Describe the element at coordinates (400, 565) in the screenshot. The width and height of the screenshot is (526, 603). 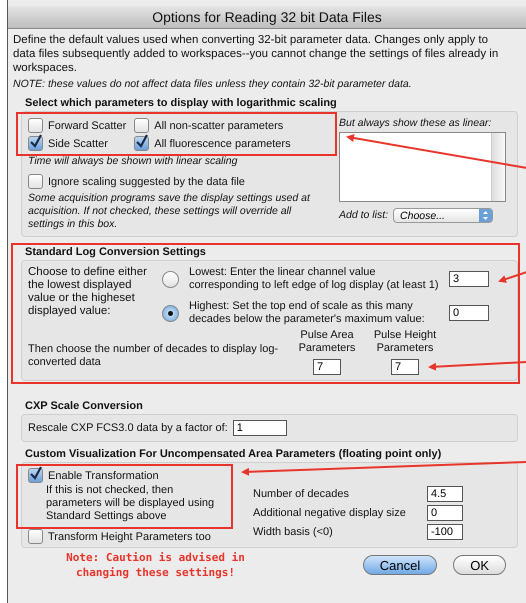
I see `cancel-button: Cancel` at that location.